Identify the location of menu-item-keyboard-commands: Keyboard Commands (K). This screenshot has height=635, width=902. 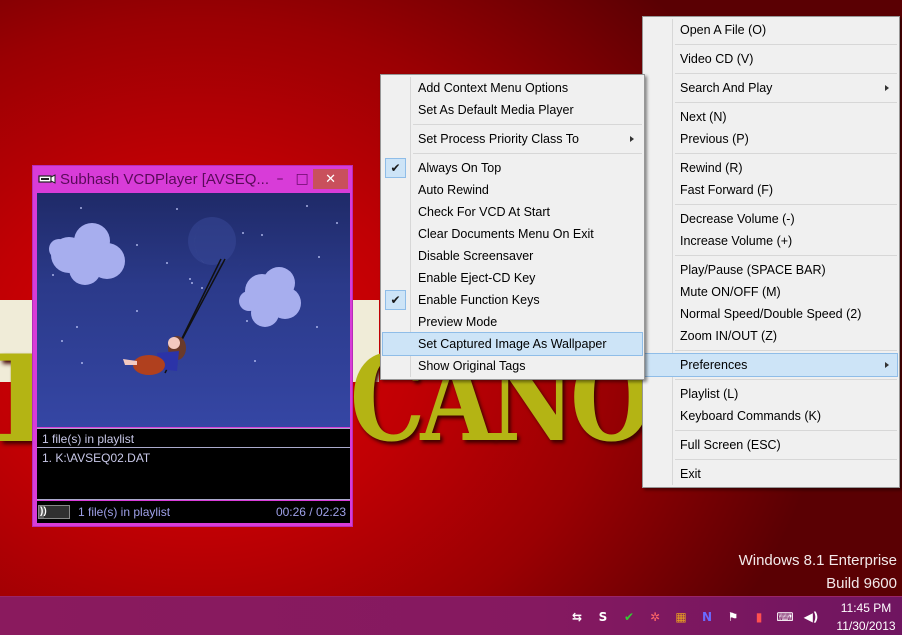
(771, 416).